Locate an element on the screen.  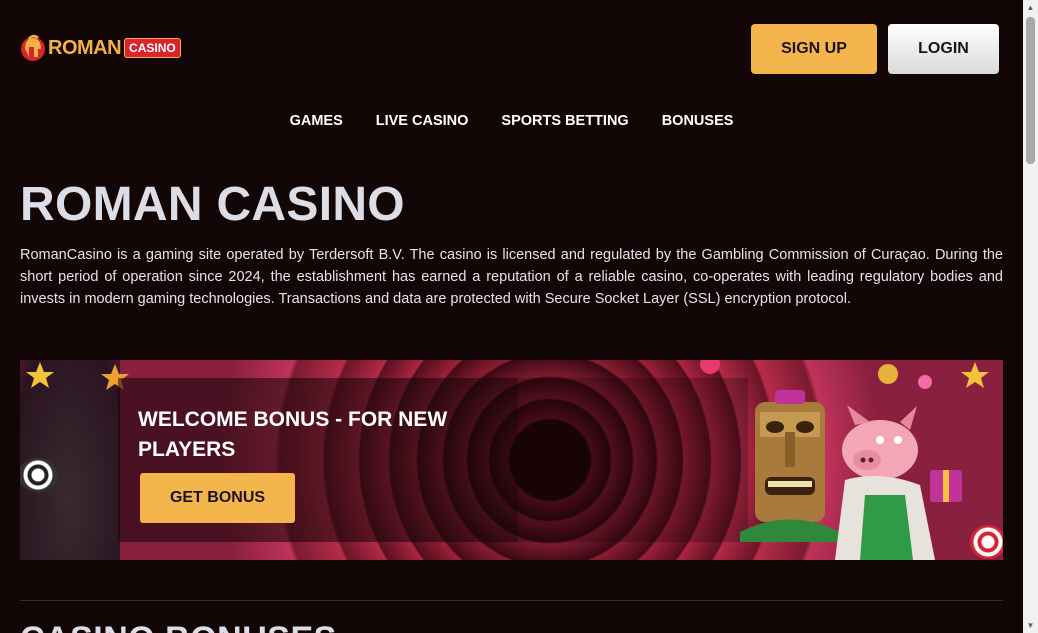
logo-badge: CASINO is located at coordinates (152, 48).